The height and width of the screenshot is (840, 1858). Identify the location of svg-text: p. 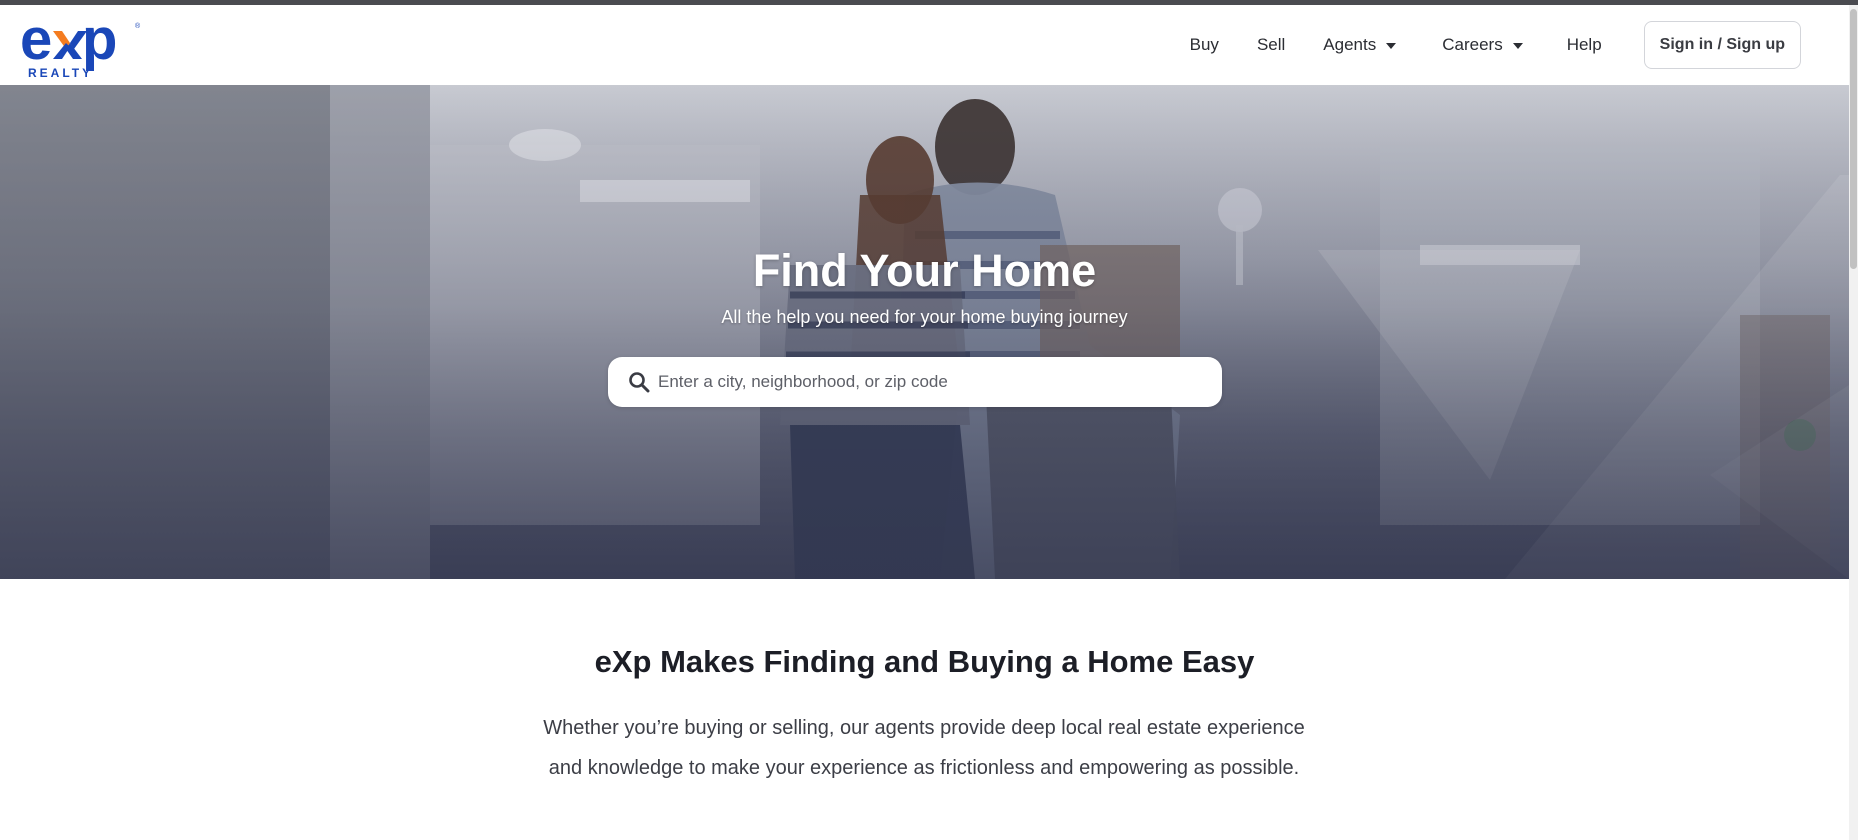
(99, 42).